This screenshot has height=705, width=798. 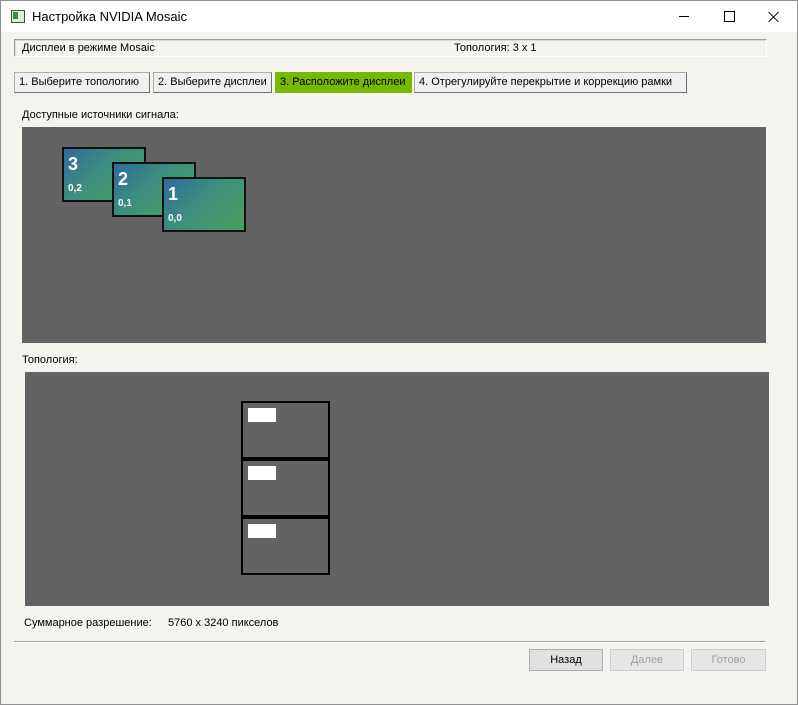 I want to click on tab-select-displays: 2. Выберите дисплеи, so click(x=212, y=82).